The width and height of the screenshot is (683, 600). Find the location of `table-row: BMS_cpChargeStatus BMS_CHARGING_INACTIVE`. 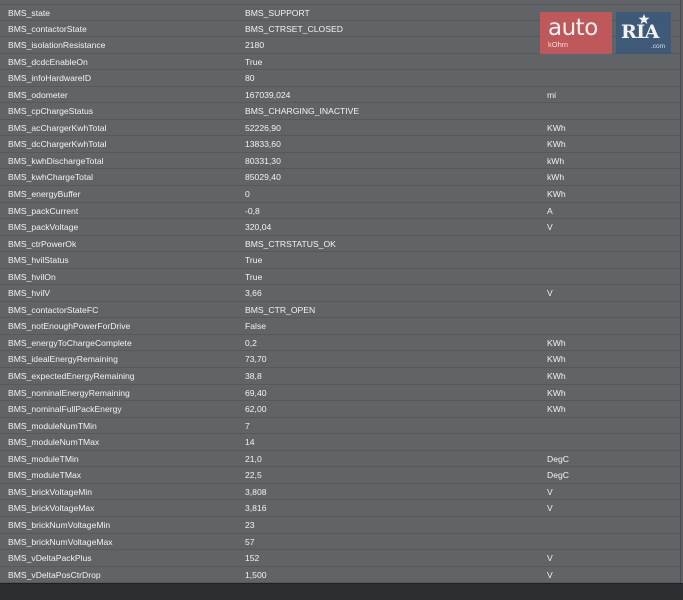

table-row: BMS_cpChargeStatus BMS_CHARGING_INACTIVE is located at coordinates (340, 111).